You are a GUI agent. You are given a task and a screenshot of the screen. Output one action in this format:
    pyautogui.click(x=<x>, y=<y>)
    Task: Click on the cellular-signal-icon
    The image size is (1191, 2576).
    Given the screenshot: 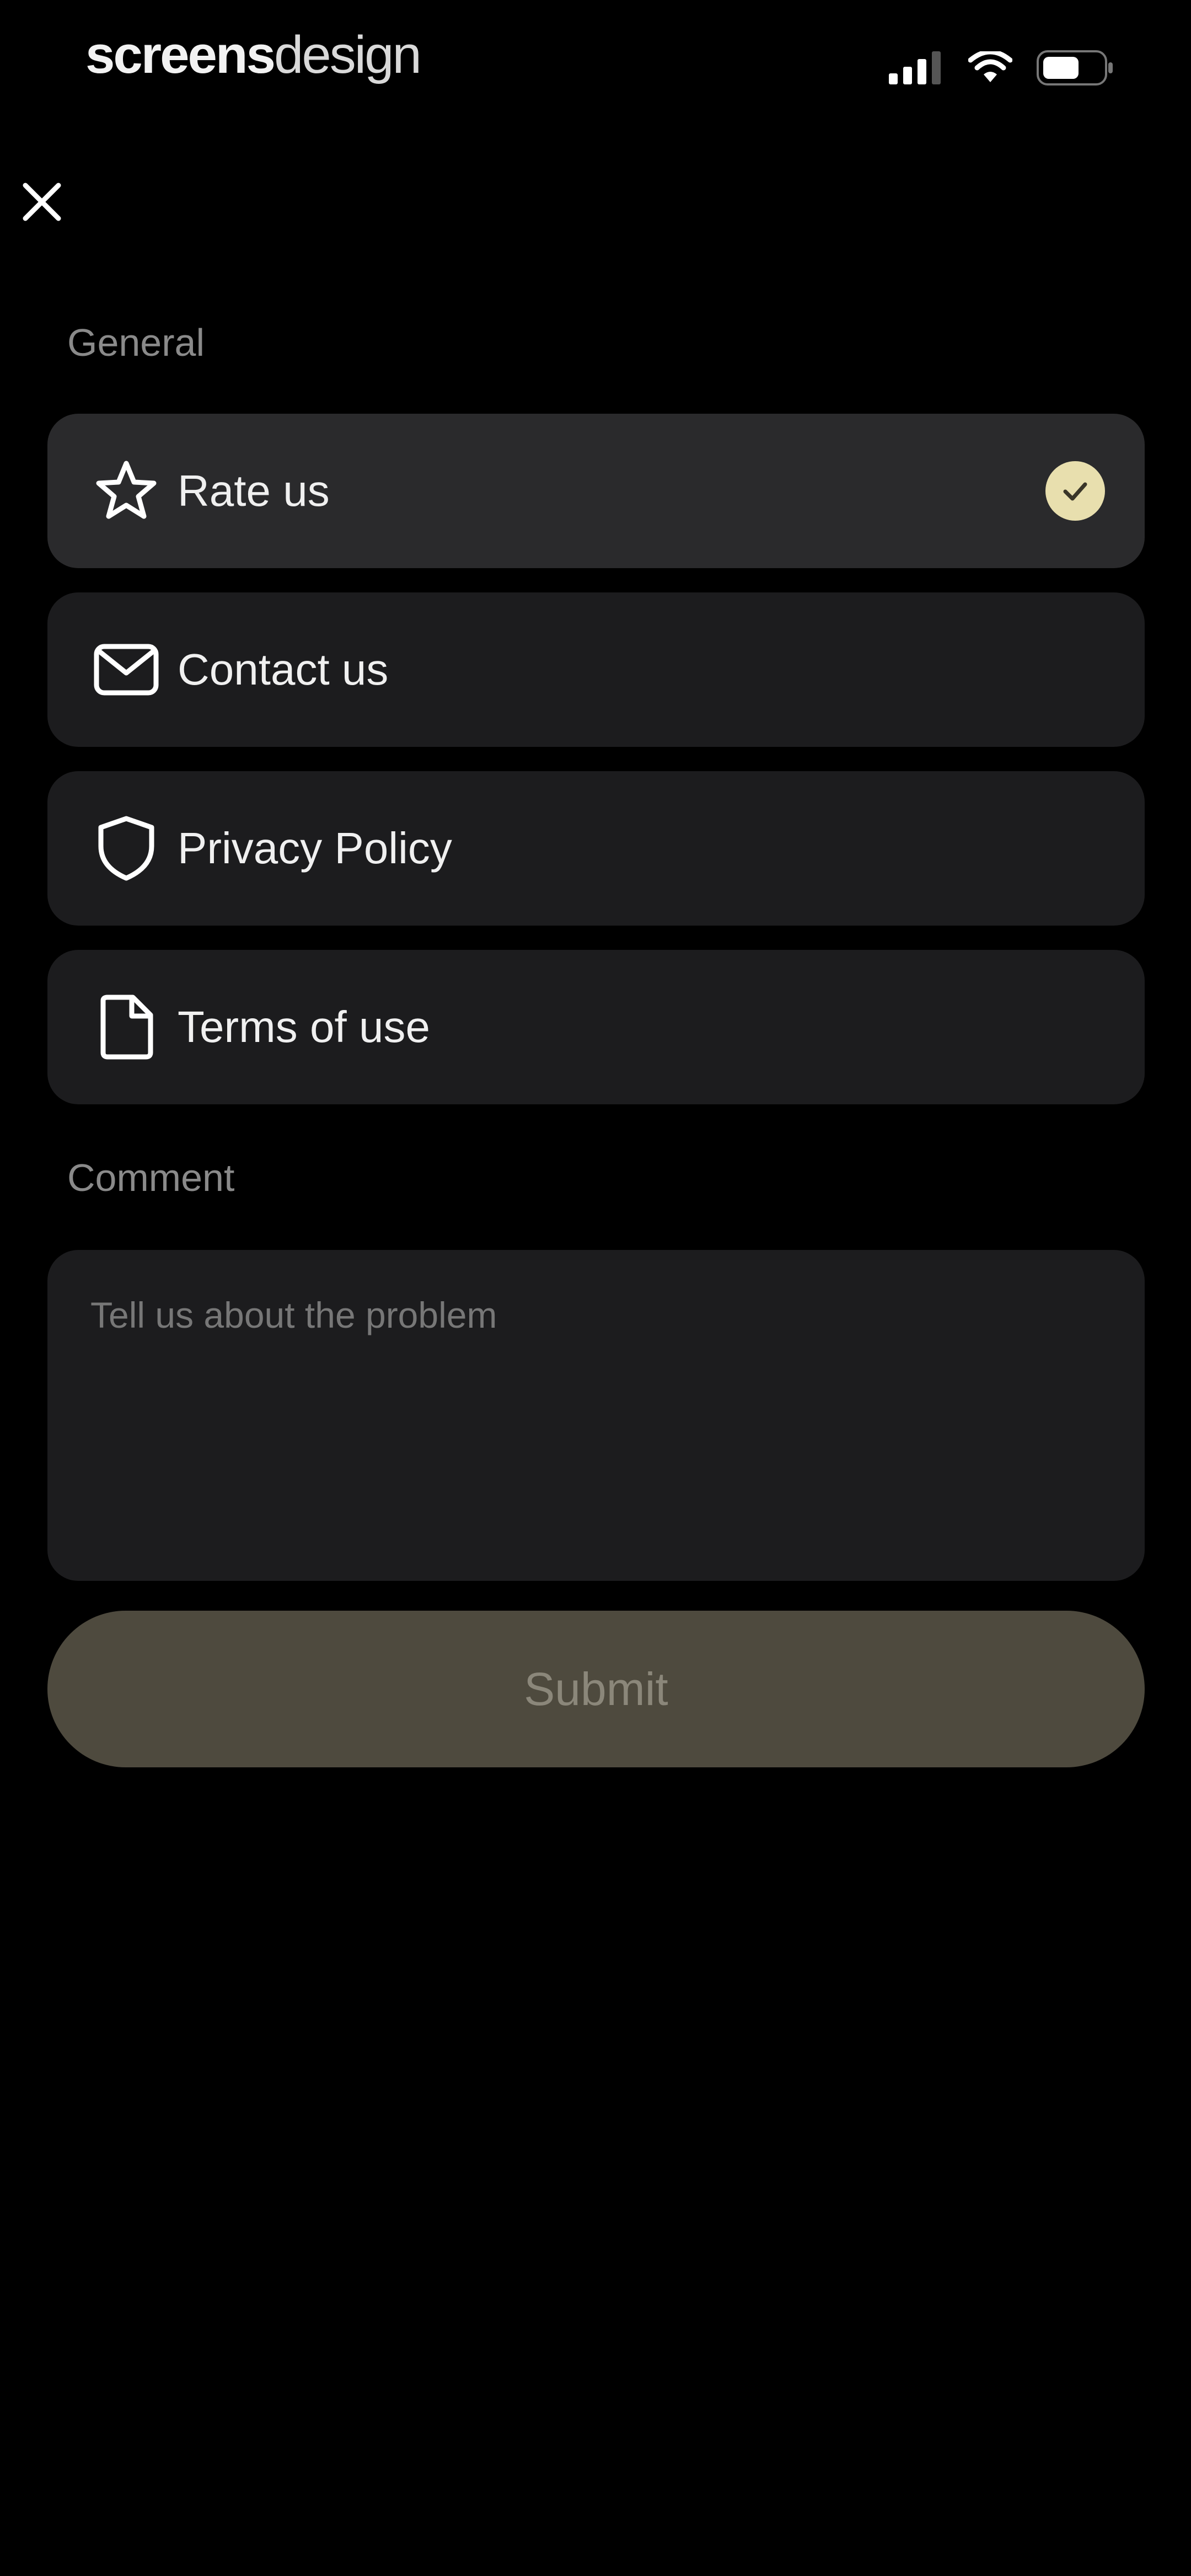 What is the action you would take?
    pyautogui.click(x=916, y=67)
    